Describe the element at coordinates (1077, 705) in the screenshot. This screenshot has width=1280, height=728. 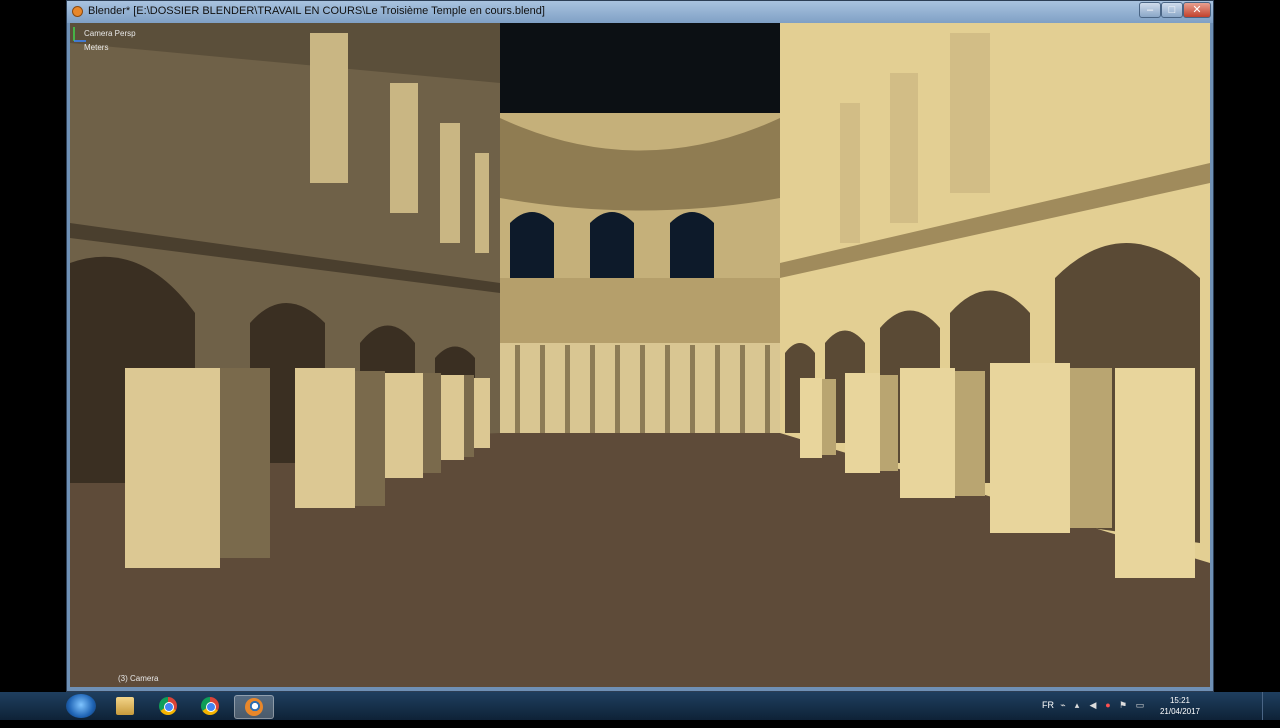
I see `tray-expand-icon: ▴` at that location.